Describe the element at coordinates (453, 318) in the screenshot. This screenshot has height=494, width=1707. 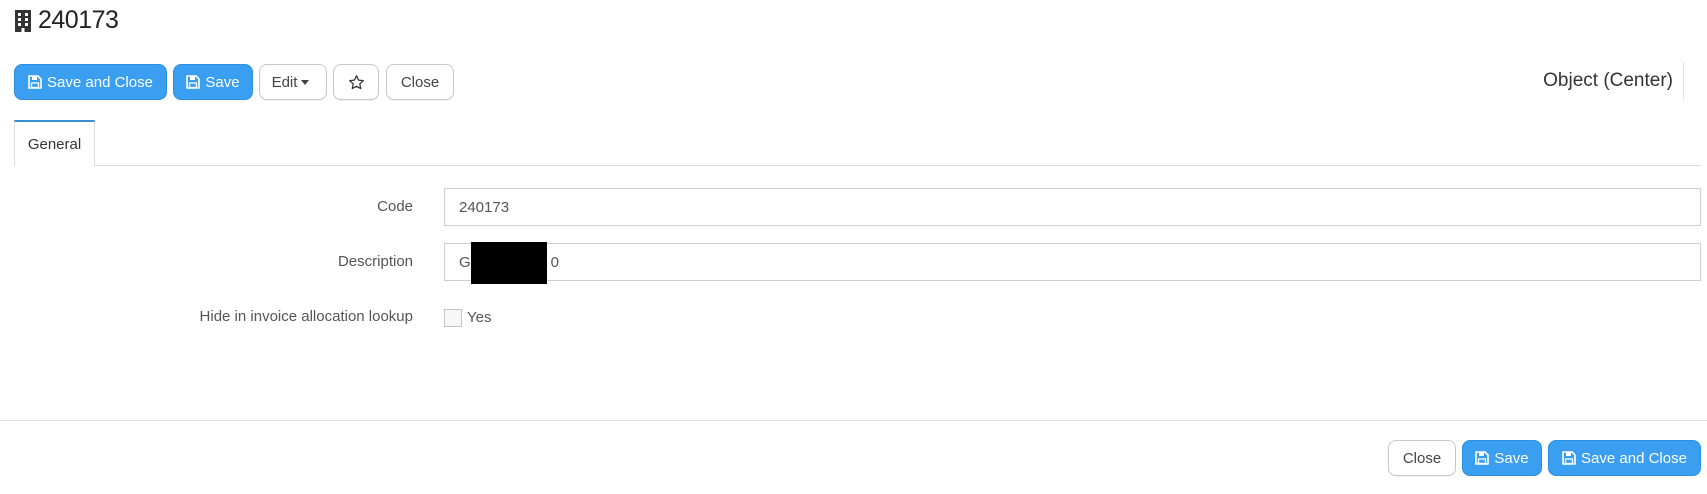
I see `hide-in-lookup-checkbox` at that location.